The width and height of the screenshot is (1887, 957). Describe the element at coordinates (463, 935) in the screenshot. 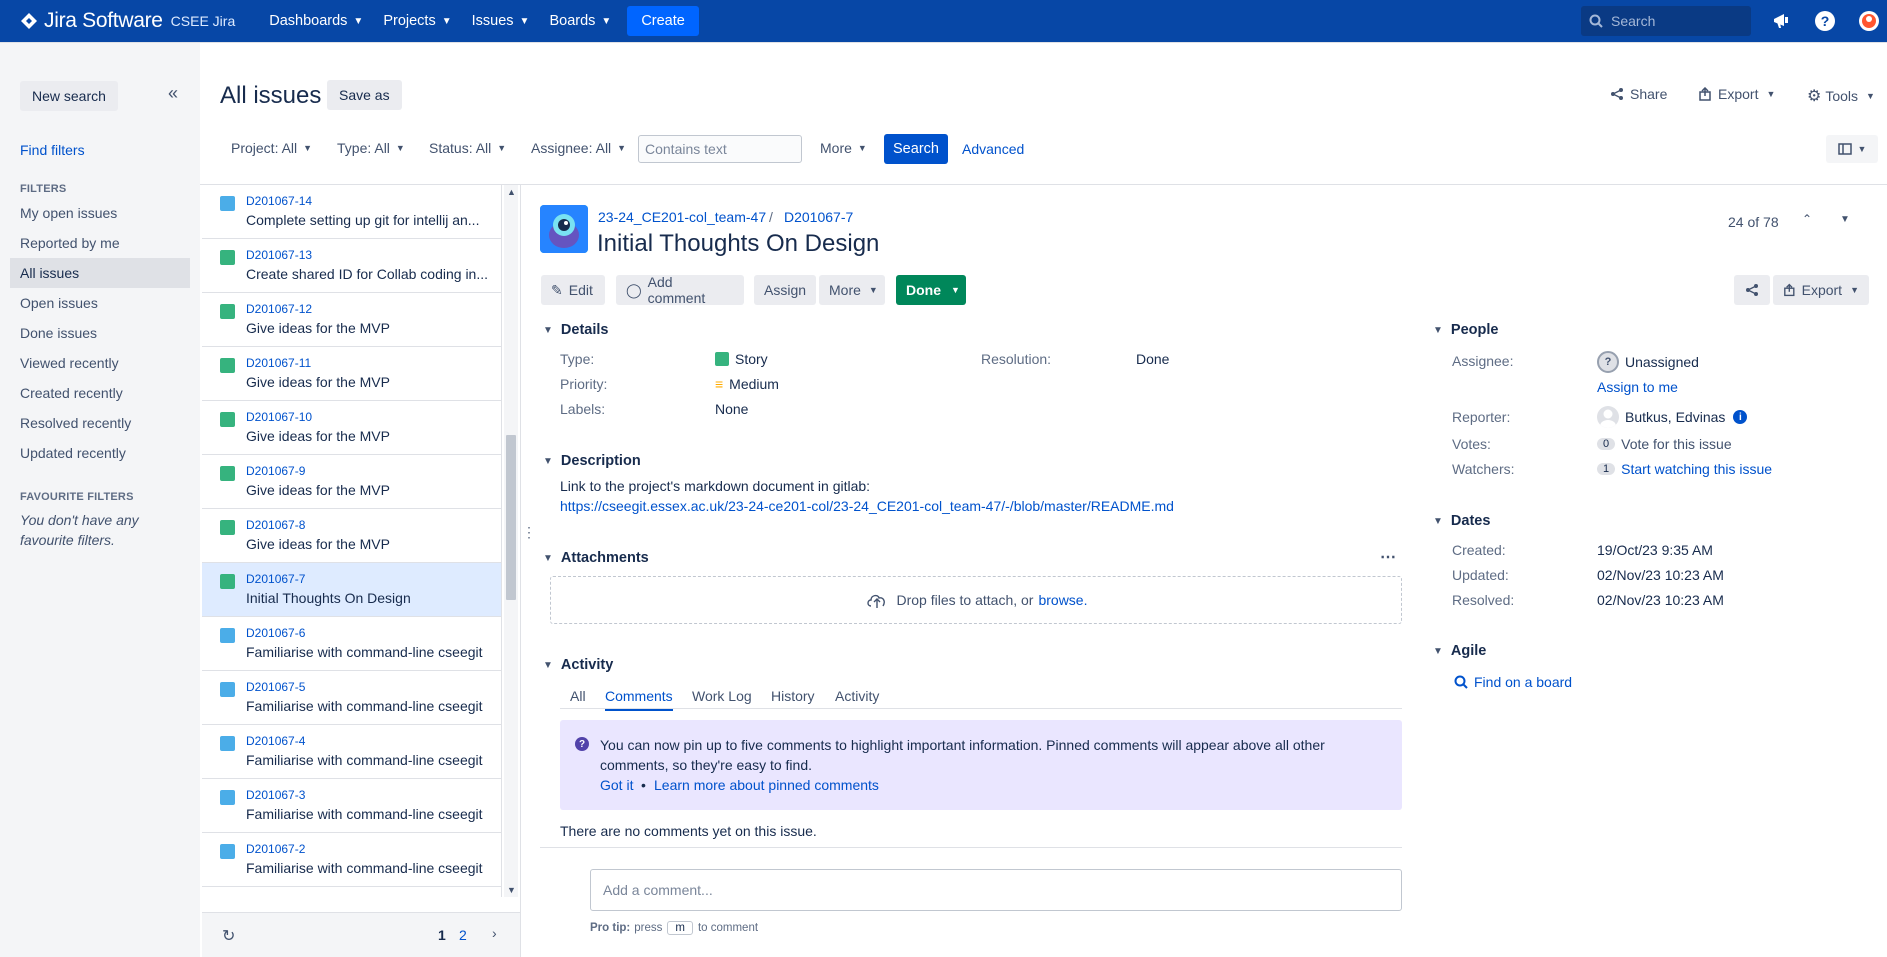

I see `page-2-link: 2` at that location.